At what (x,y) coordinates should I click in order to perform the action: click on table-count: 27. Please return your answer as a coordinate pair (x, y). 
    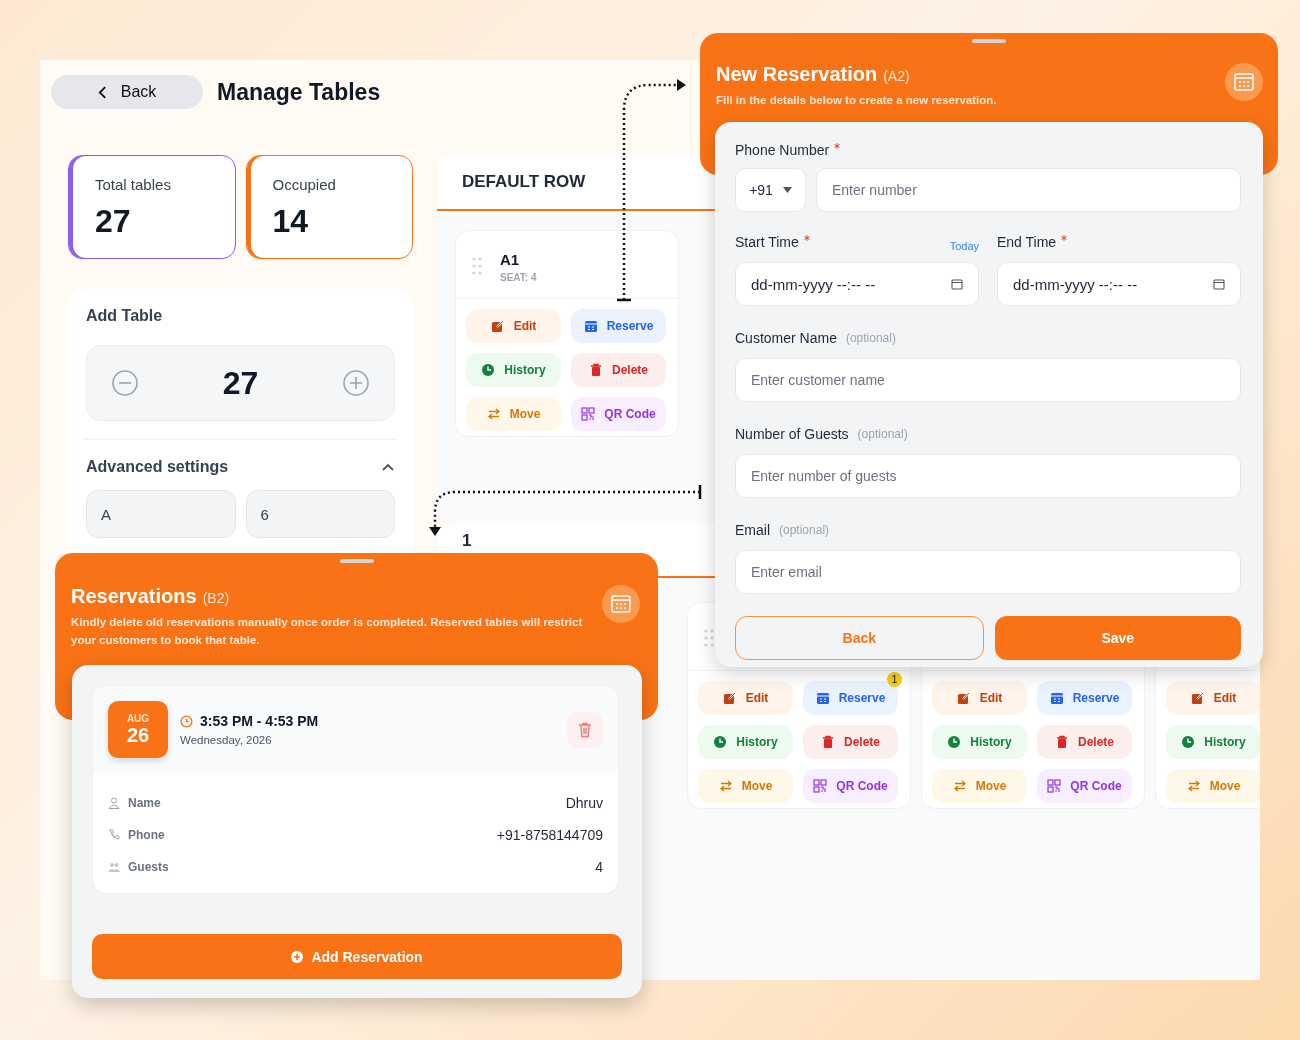
    Looking at the image, I should click on (240, 383).